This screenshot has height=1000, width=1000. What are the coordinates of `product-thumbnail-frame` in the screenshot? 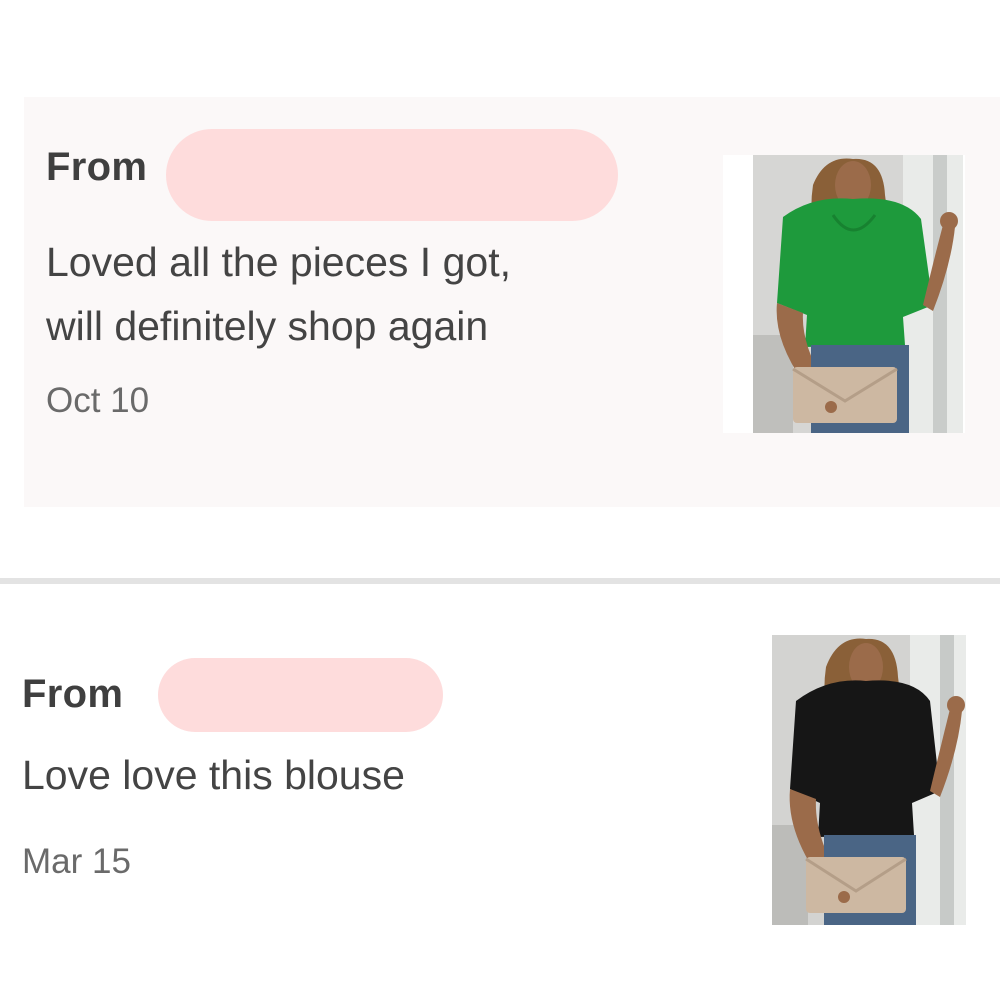 It's located at (844, 294).